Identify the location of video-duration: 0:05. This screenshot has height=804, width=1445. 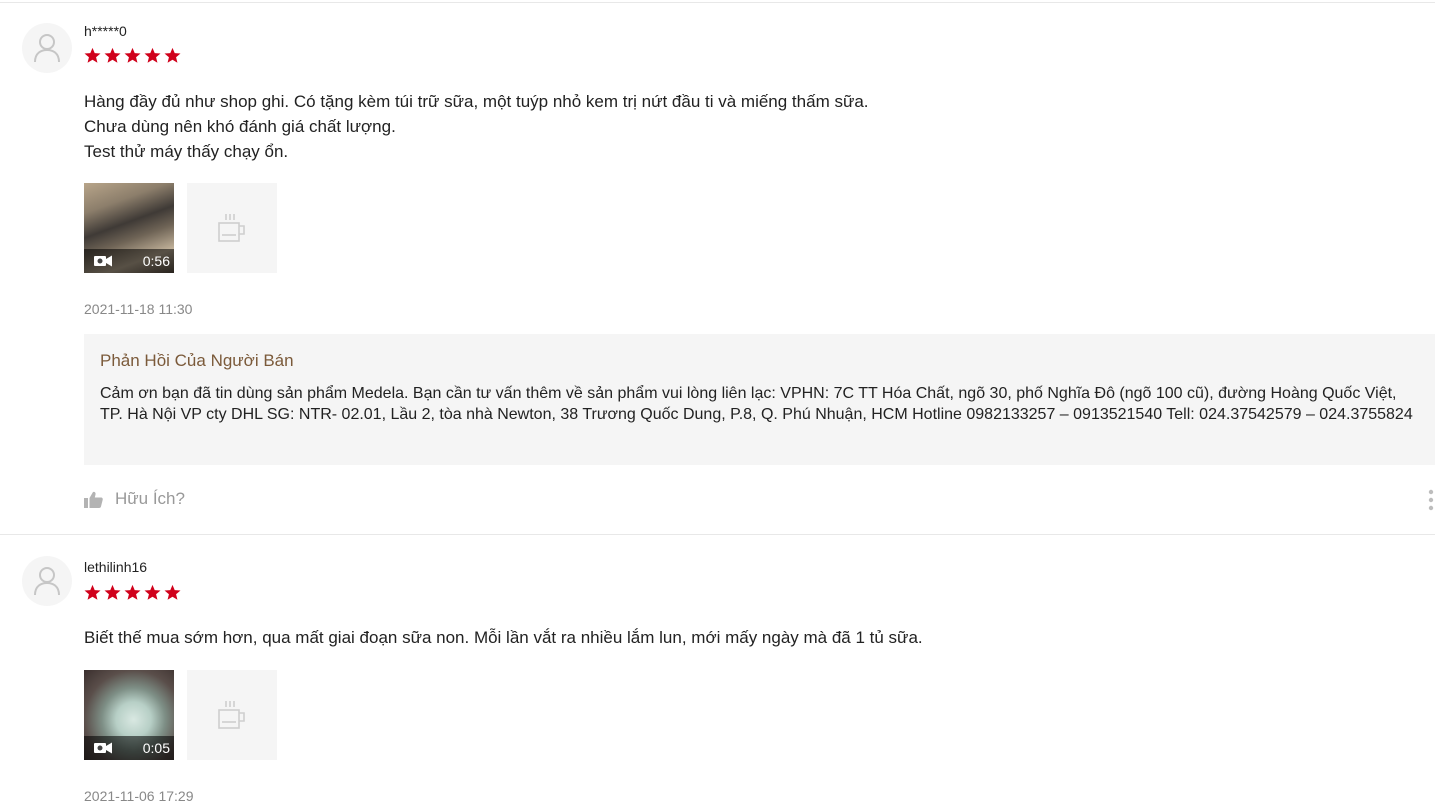
(156, 748).